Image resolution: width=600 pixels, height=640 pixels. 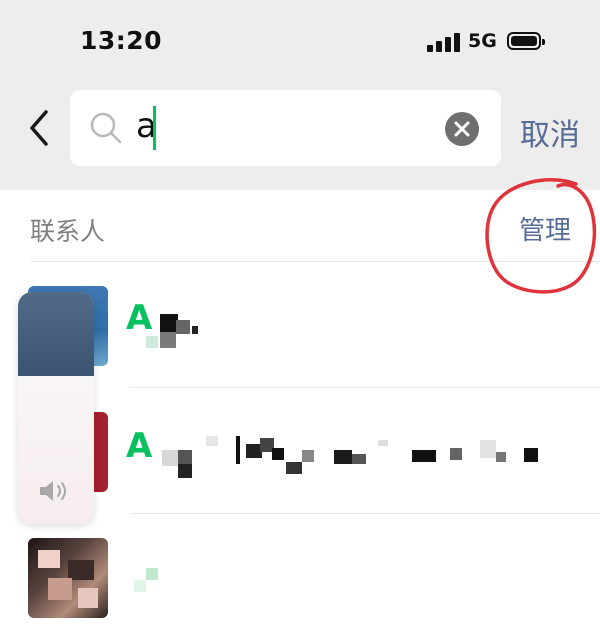 I want to click on cellular-signal-icon, so click(x=444, y=42).